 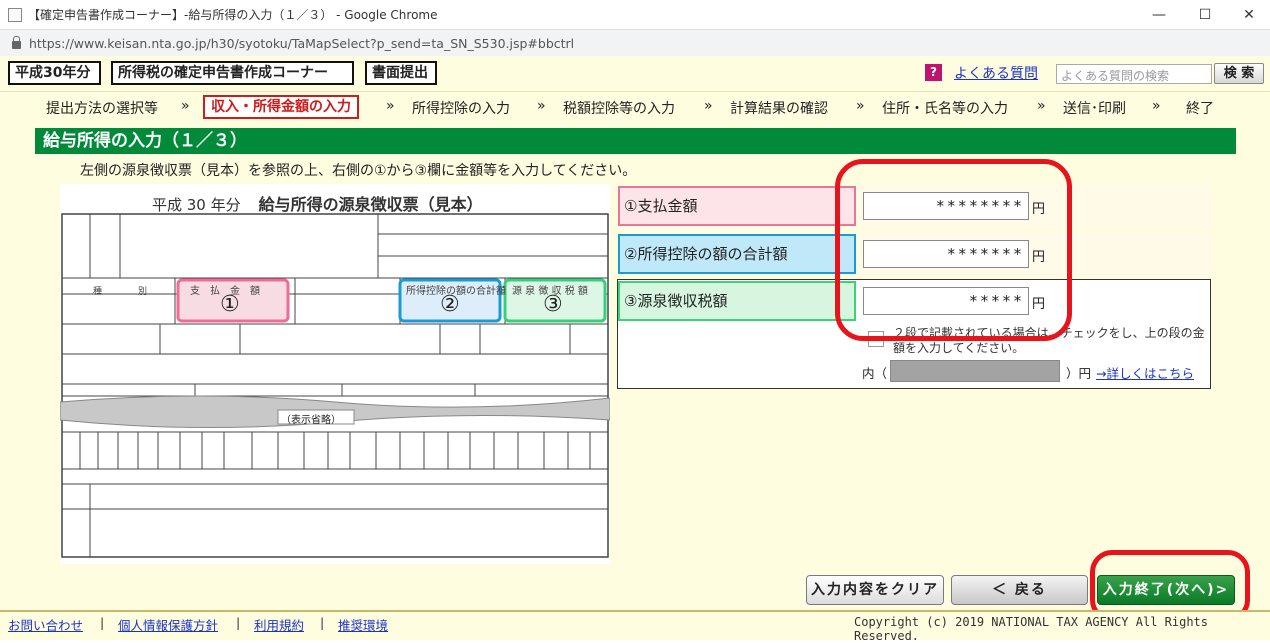 What do you see at coordinates (45, 624) in the screenshot?
I see `footer-link-contact: お問い合わせ` at bounding box center [45, 624].